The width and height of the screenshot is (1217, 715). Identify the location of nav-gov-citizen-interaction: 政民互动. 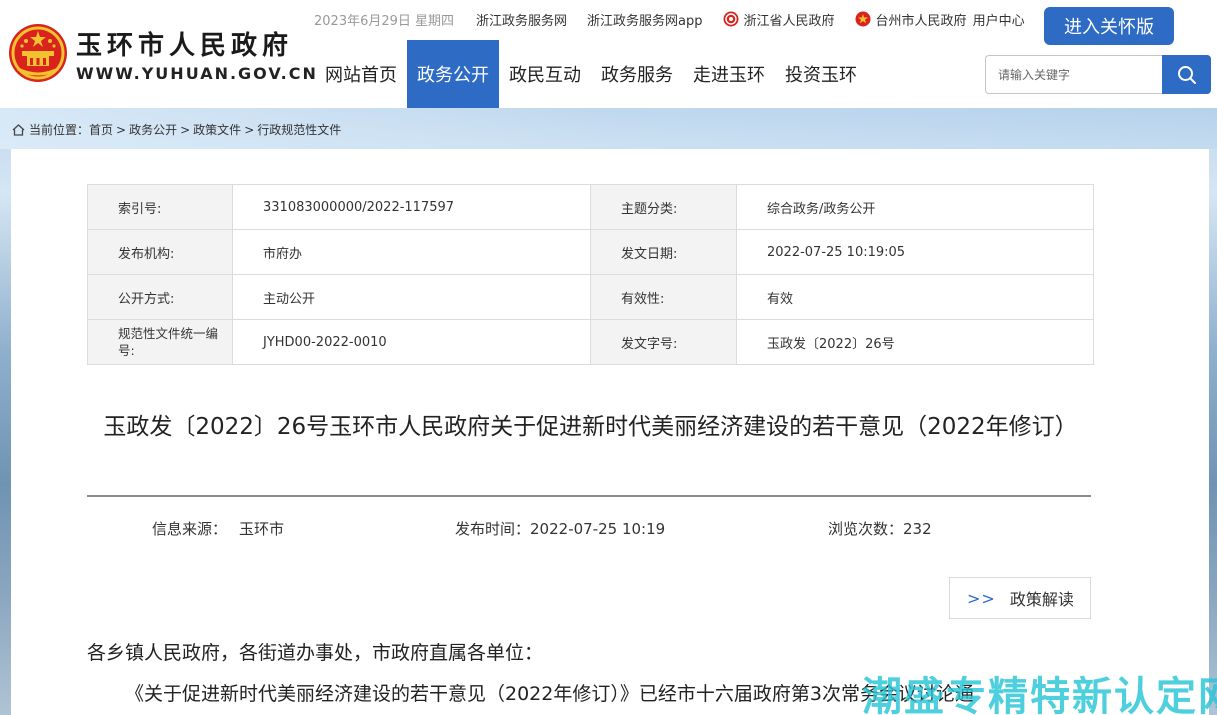
(545, 74).